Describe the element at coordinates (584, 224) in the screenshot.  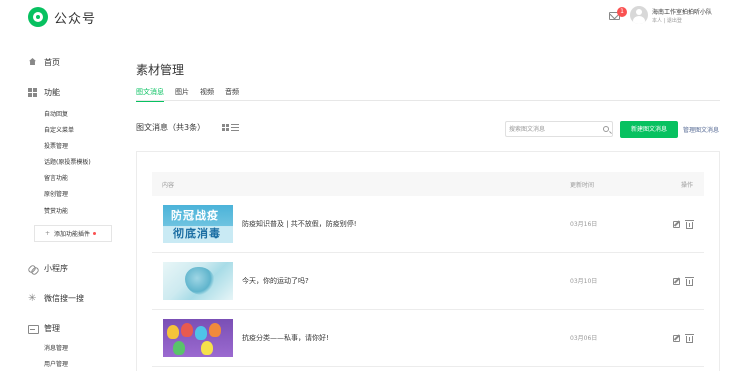
I see `article-date: 03月16日` at that location.